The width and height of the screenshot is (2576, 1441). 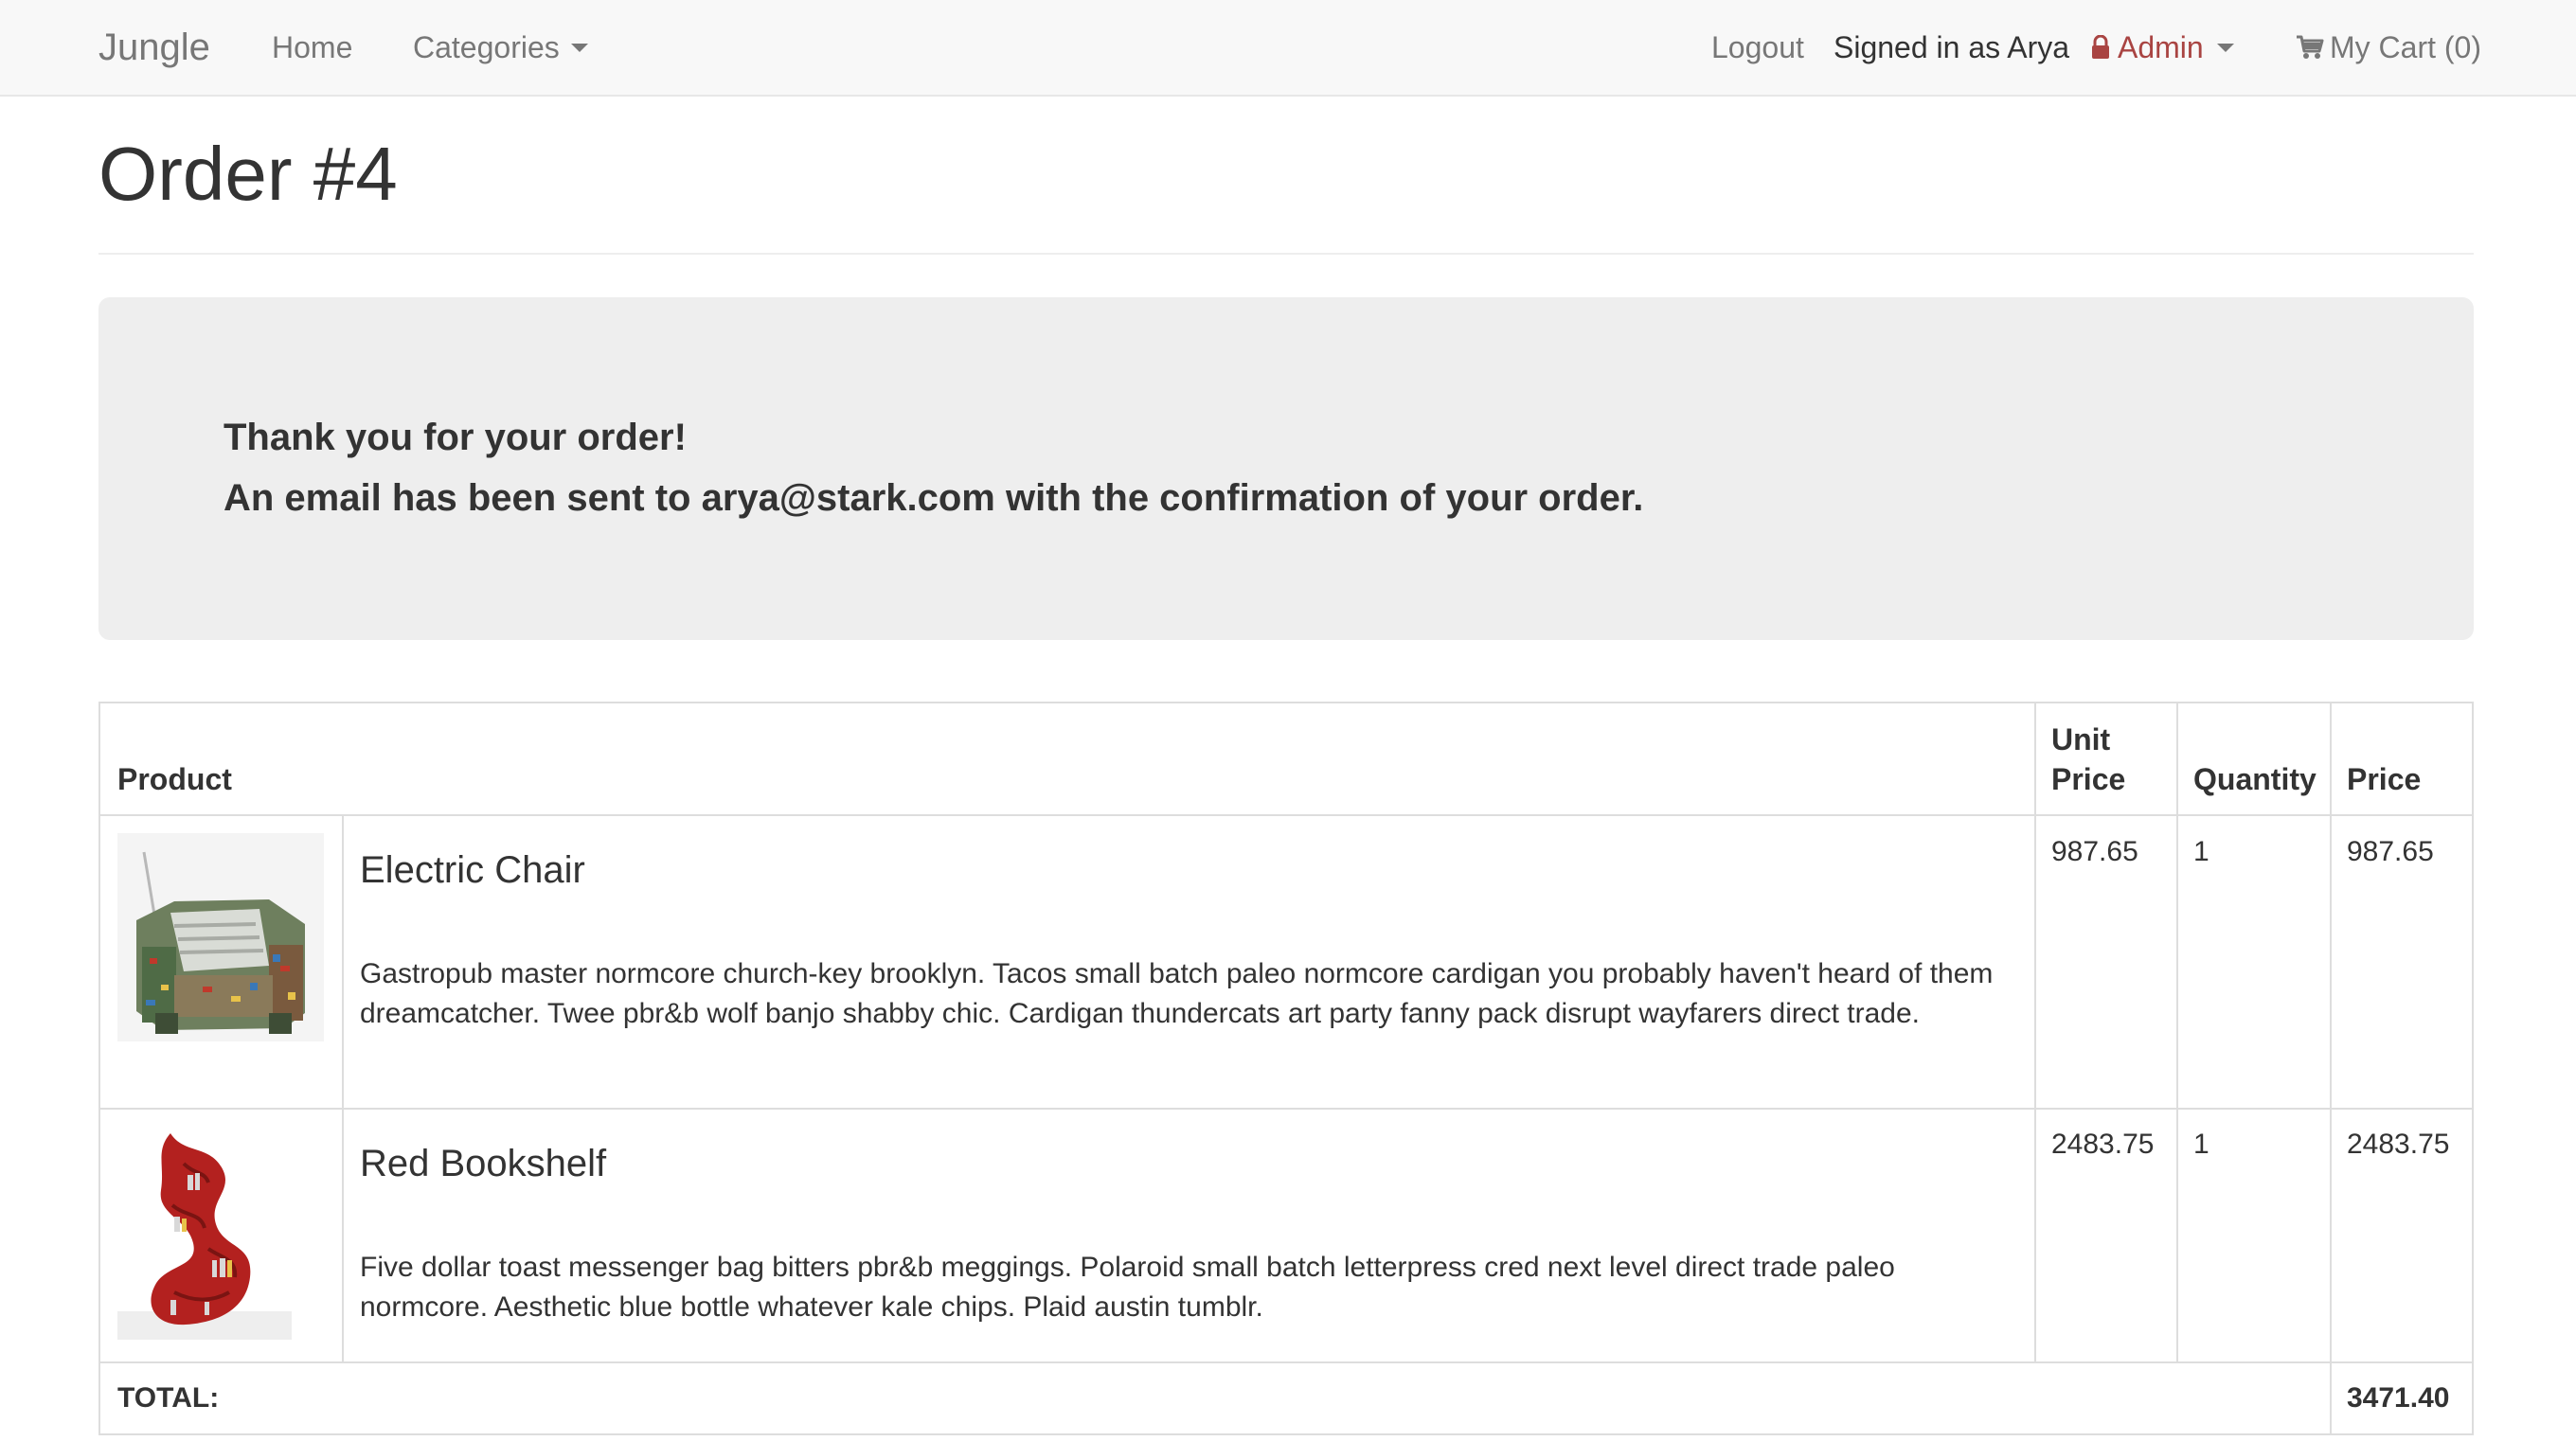 What do you see at coordinates (312, 48) in the screenshot?
I see `nav-home-link: Home` at bounding box center [312, 48].